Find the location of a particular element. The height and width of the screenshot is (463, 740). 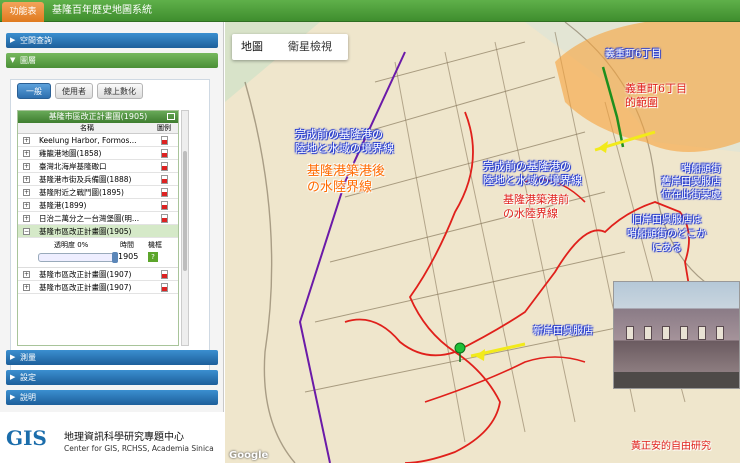

frame-label: 機框 is located at coordinates (155, 245).